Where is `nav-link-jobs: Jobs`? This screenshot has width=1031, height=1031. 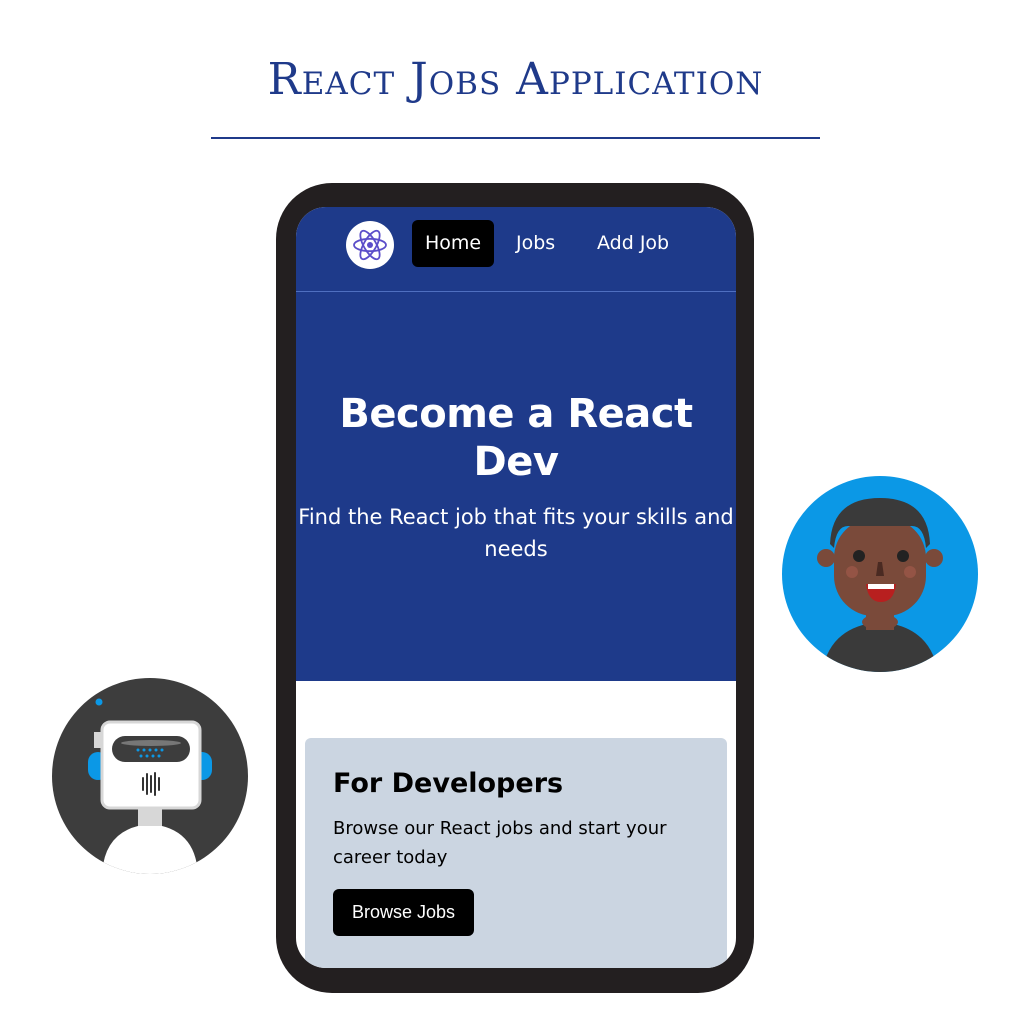 nav-link-jobs: Jobs is located at coordinates (535, 243).